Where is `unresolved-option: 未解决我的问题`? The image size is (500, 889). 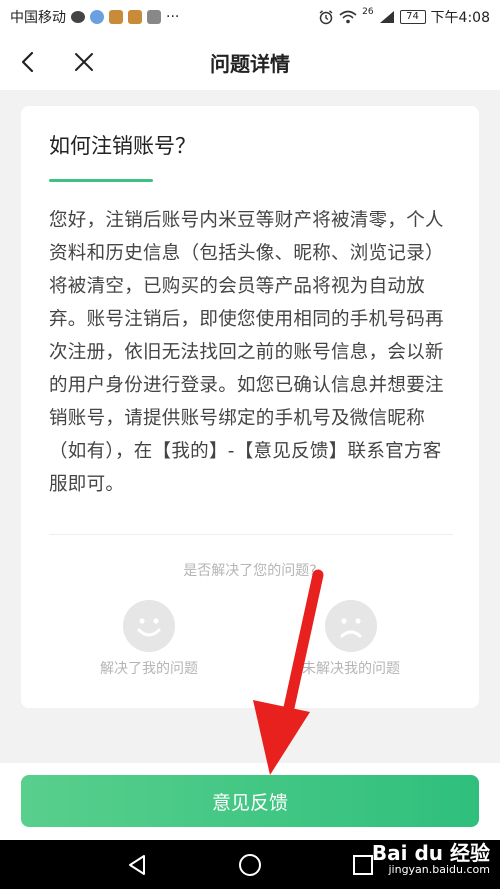
unresolved-option: 未解决我的问题 is located at coordinates (351, 639).